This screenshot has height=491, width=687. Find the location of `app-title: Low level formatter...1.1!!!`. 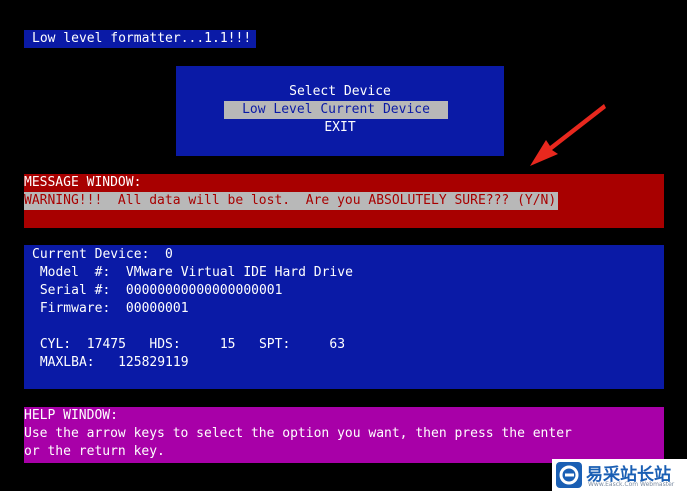

app-title: Low level formatter...1.1!!! is located at coordinates (140, 39).